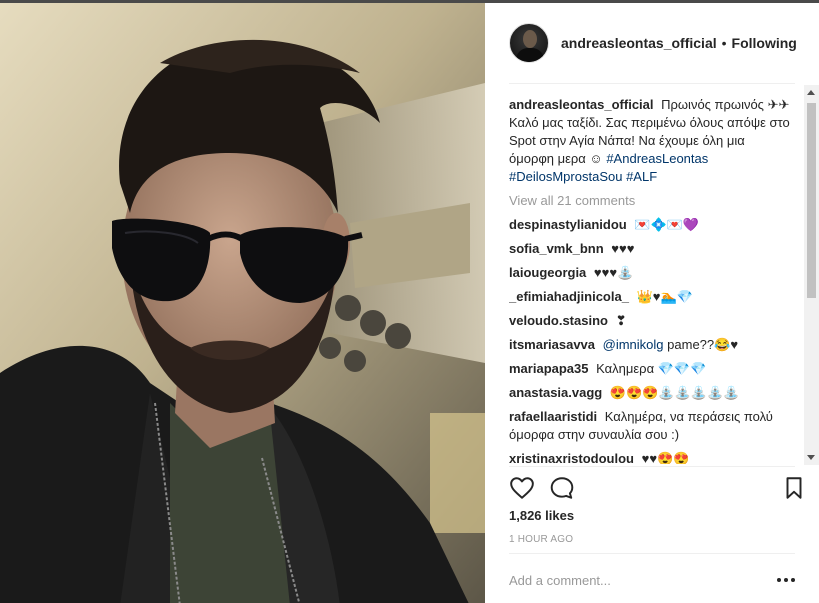 This screenshot has width=819, height=603. I want to click on avatar, so click(529, 43).